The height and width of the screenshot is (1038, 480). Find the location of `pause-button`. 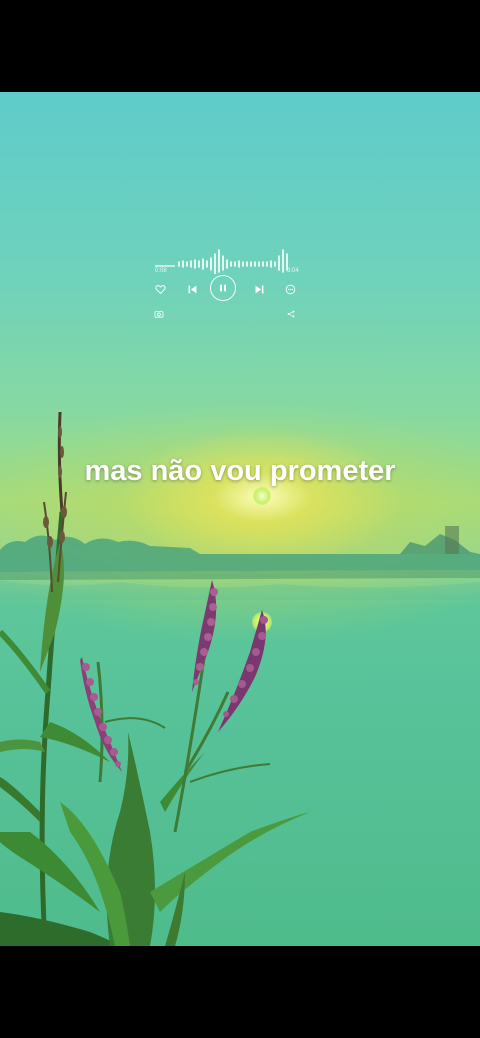

pause-button is located at coordinates (223, 288).